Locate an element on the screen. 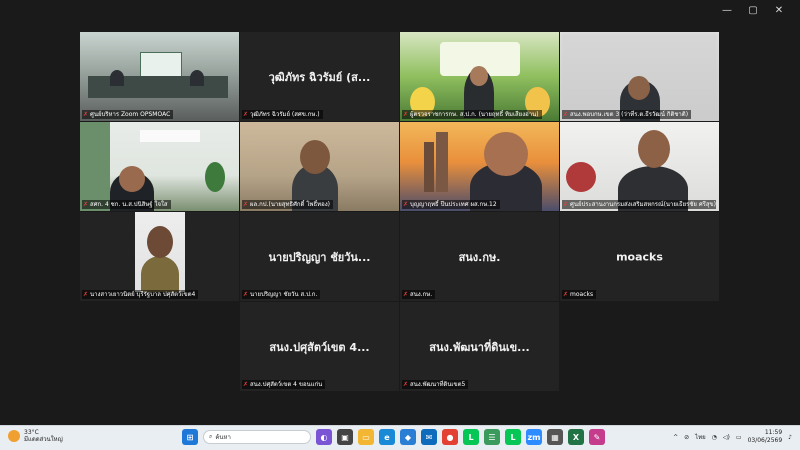 The height and width of the screenshot is (450, 800). chat-icon: ☰ is located at coordinates (492, 437).